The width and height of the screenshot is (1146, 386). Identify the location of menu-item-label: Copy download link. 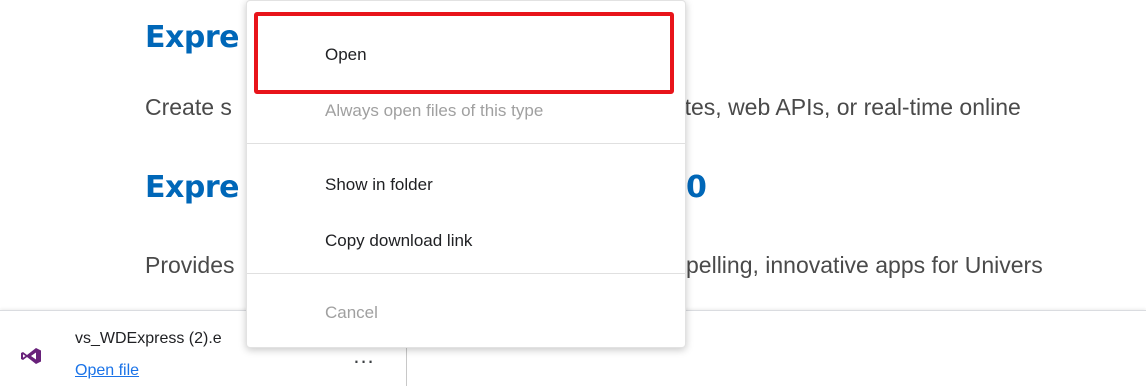
(399, 240).